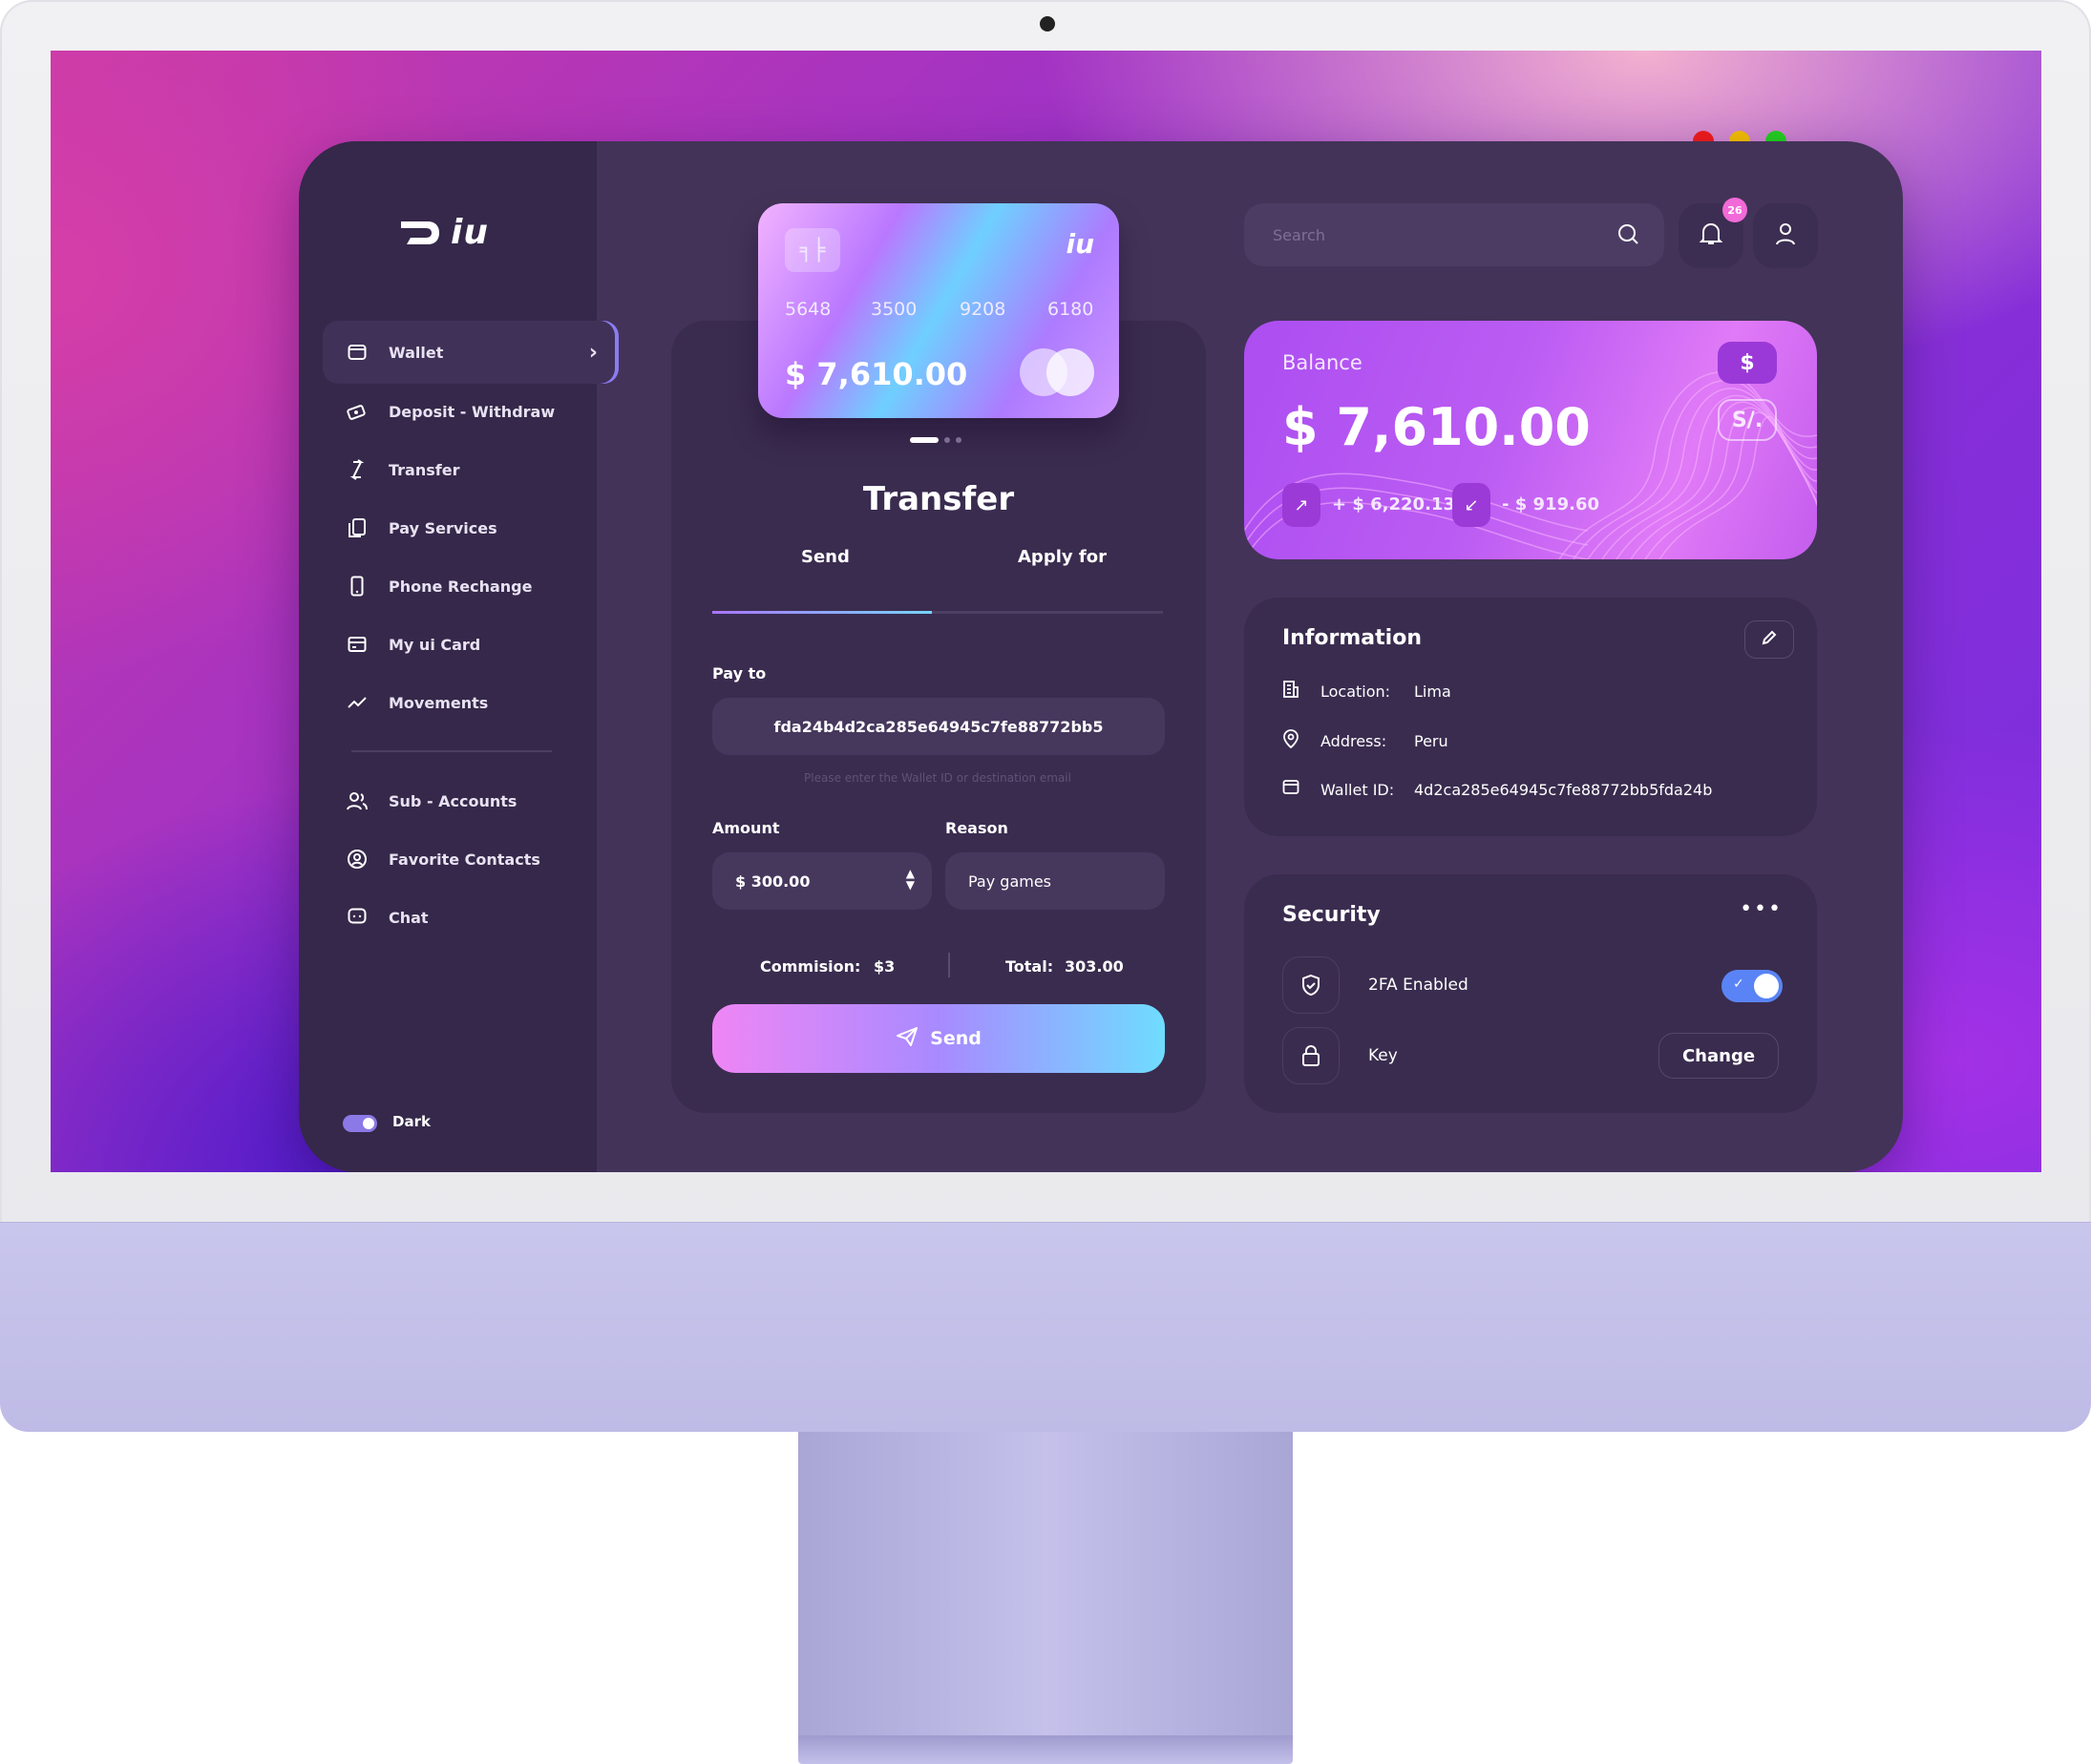  I want to click on pencil-icon, so click(1769, 639).